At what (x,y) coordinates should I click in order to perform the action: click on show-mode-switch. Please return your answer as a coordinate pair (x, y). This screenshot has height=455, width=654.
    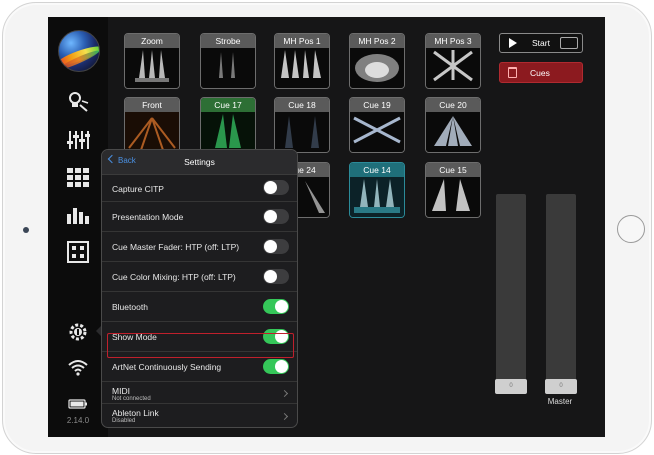
    Looking at the image, I should click on (276, 336).